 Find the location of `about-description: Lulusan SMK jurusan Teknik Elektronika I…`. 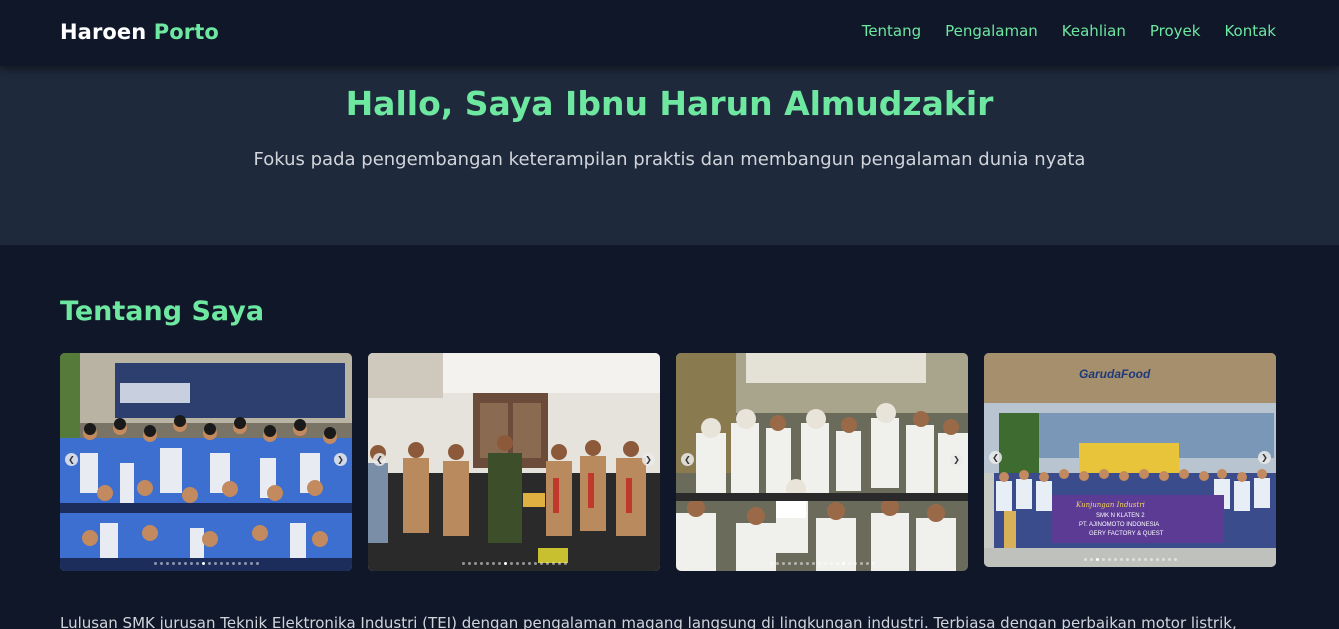

about-description: Lulusan SMK jurusan Teknik Elektronika I… is located at coordinates (648, 621).